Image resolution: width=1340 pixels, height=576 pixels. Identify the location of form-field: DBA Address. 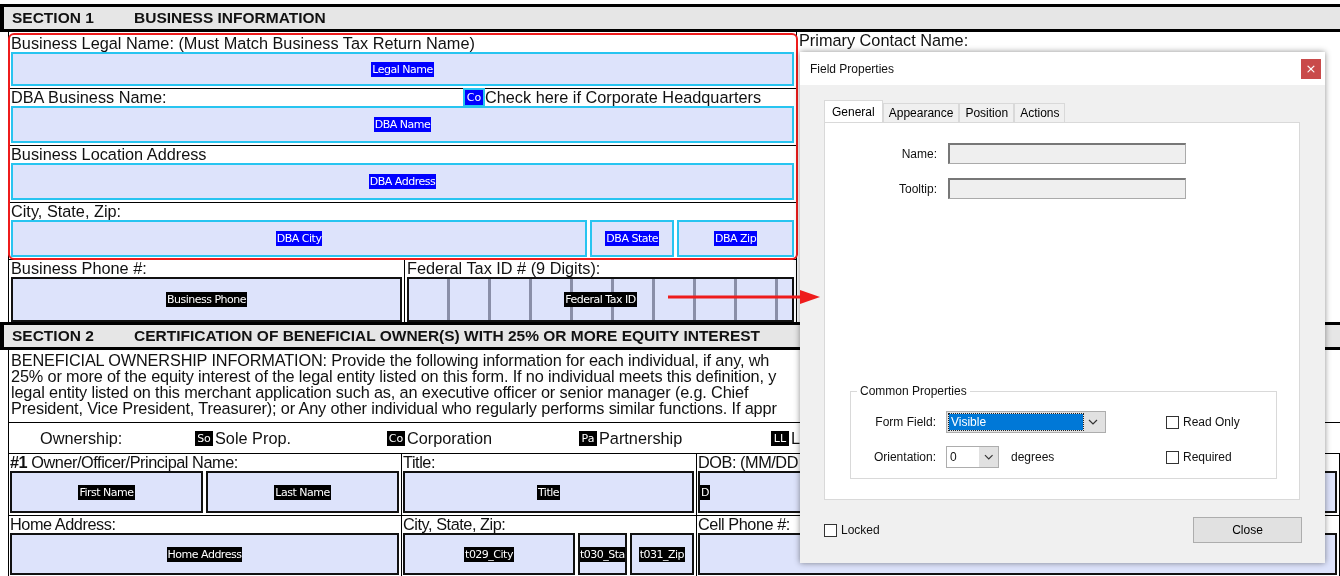
(402, 181).